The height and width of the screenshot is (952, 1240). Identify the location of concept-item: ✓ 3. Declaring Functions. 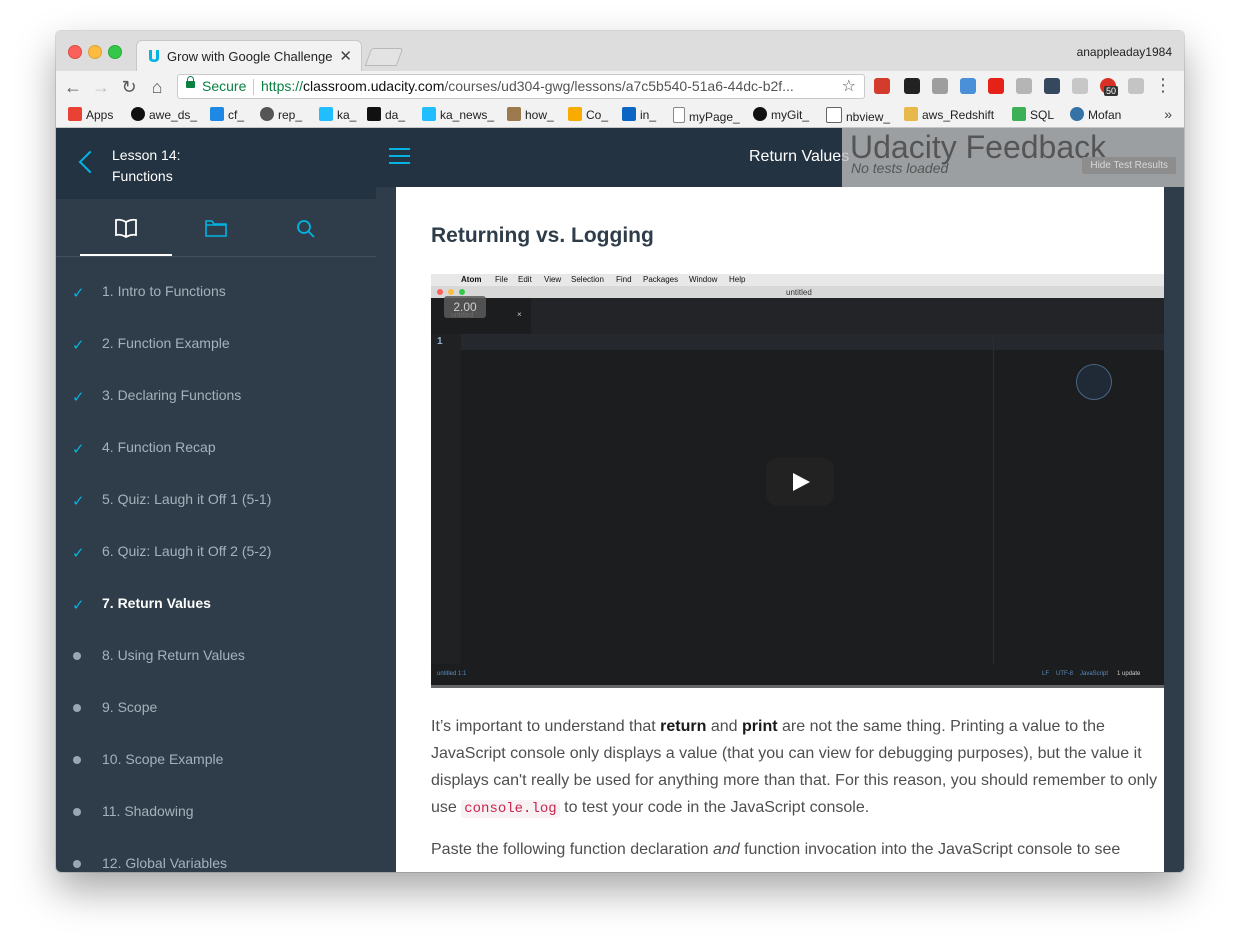
(216, 398).